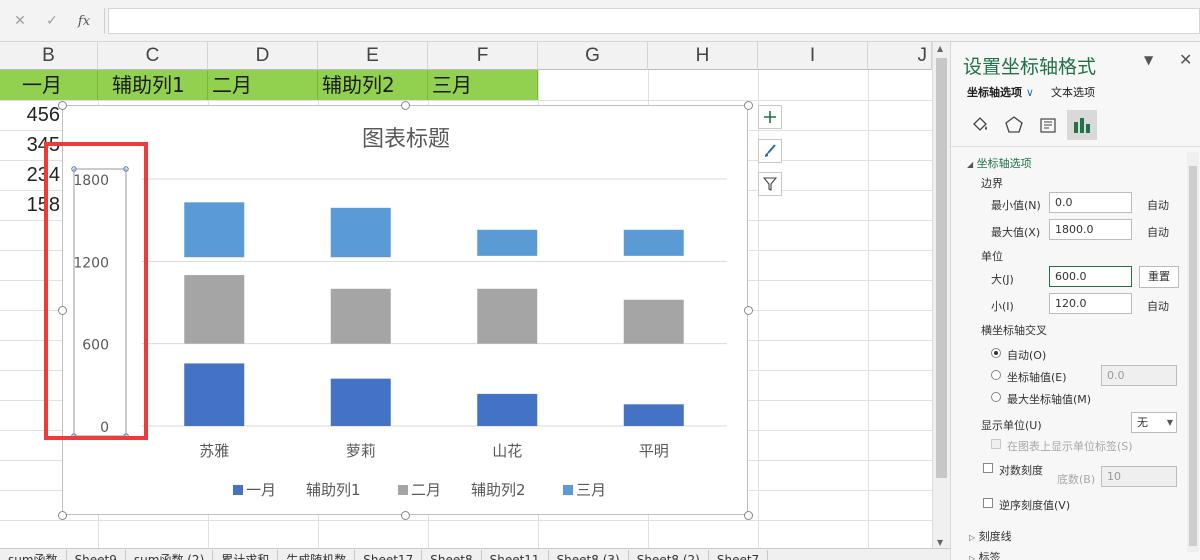  Describe the element at coordinates (996, 397) in the screenshot. I see `cross-max-radio` at that location.